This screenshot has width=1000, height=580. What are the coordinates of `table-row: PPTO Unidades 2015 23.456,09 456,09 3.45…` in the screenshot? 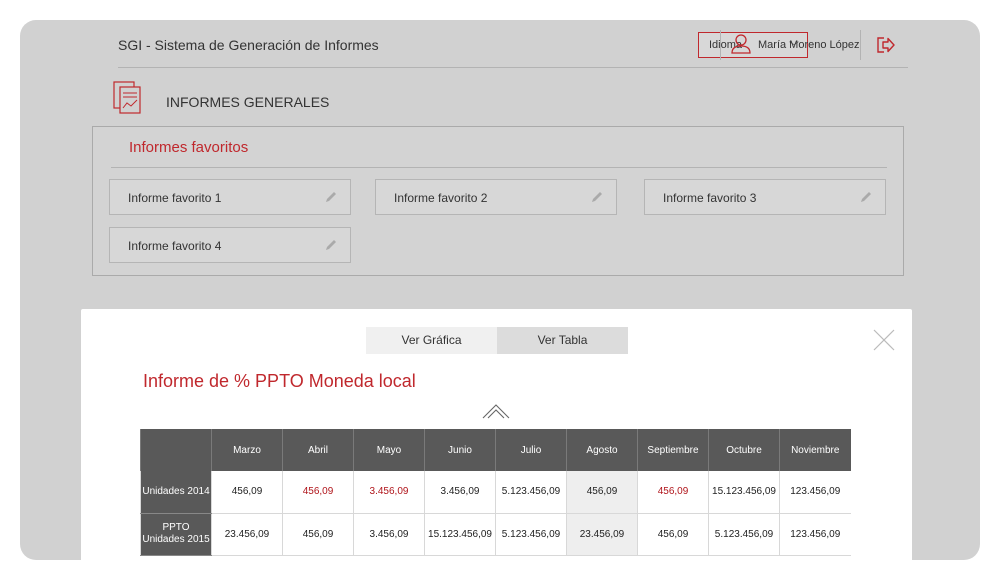 It's located at (495, 534).